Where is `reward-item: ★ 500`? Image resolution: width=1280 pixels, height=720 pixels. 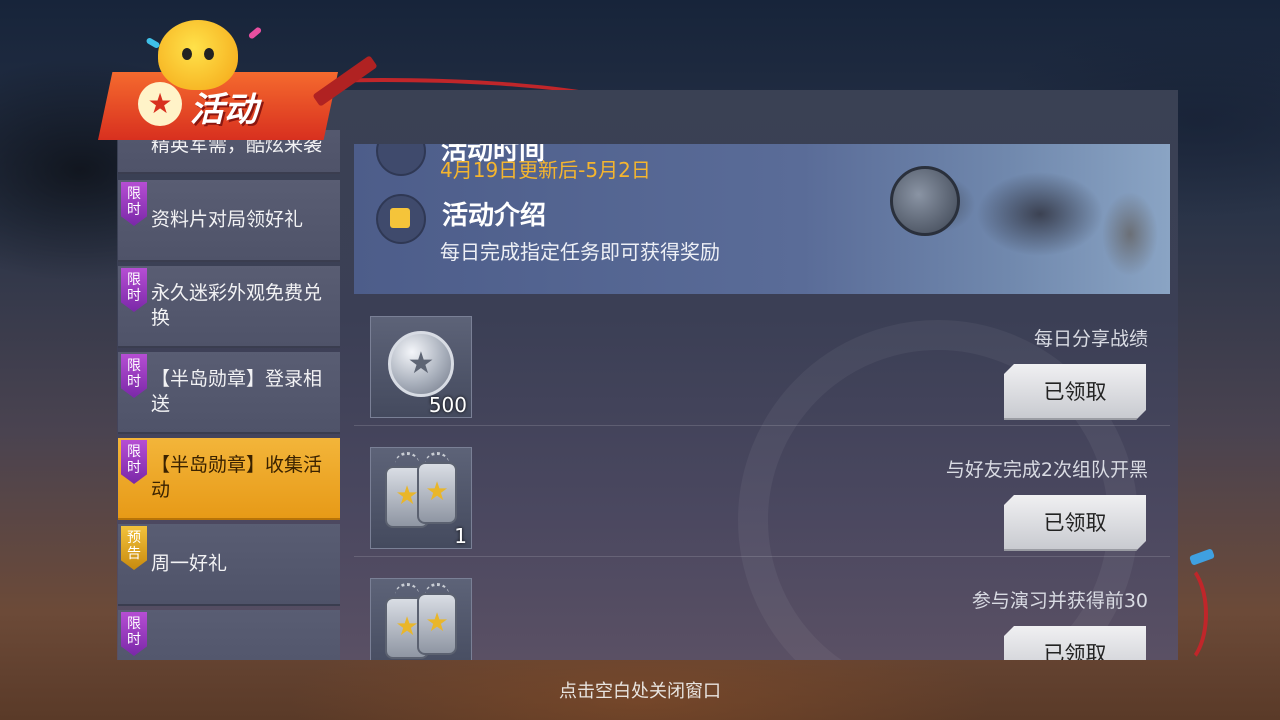 reward-item: ★ 500 is located at coordinates (421, 367).